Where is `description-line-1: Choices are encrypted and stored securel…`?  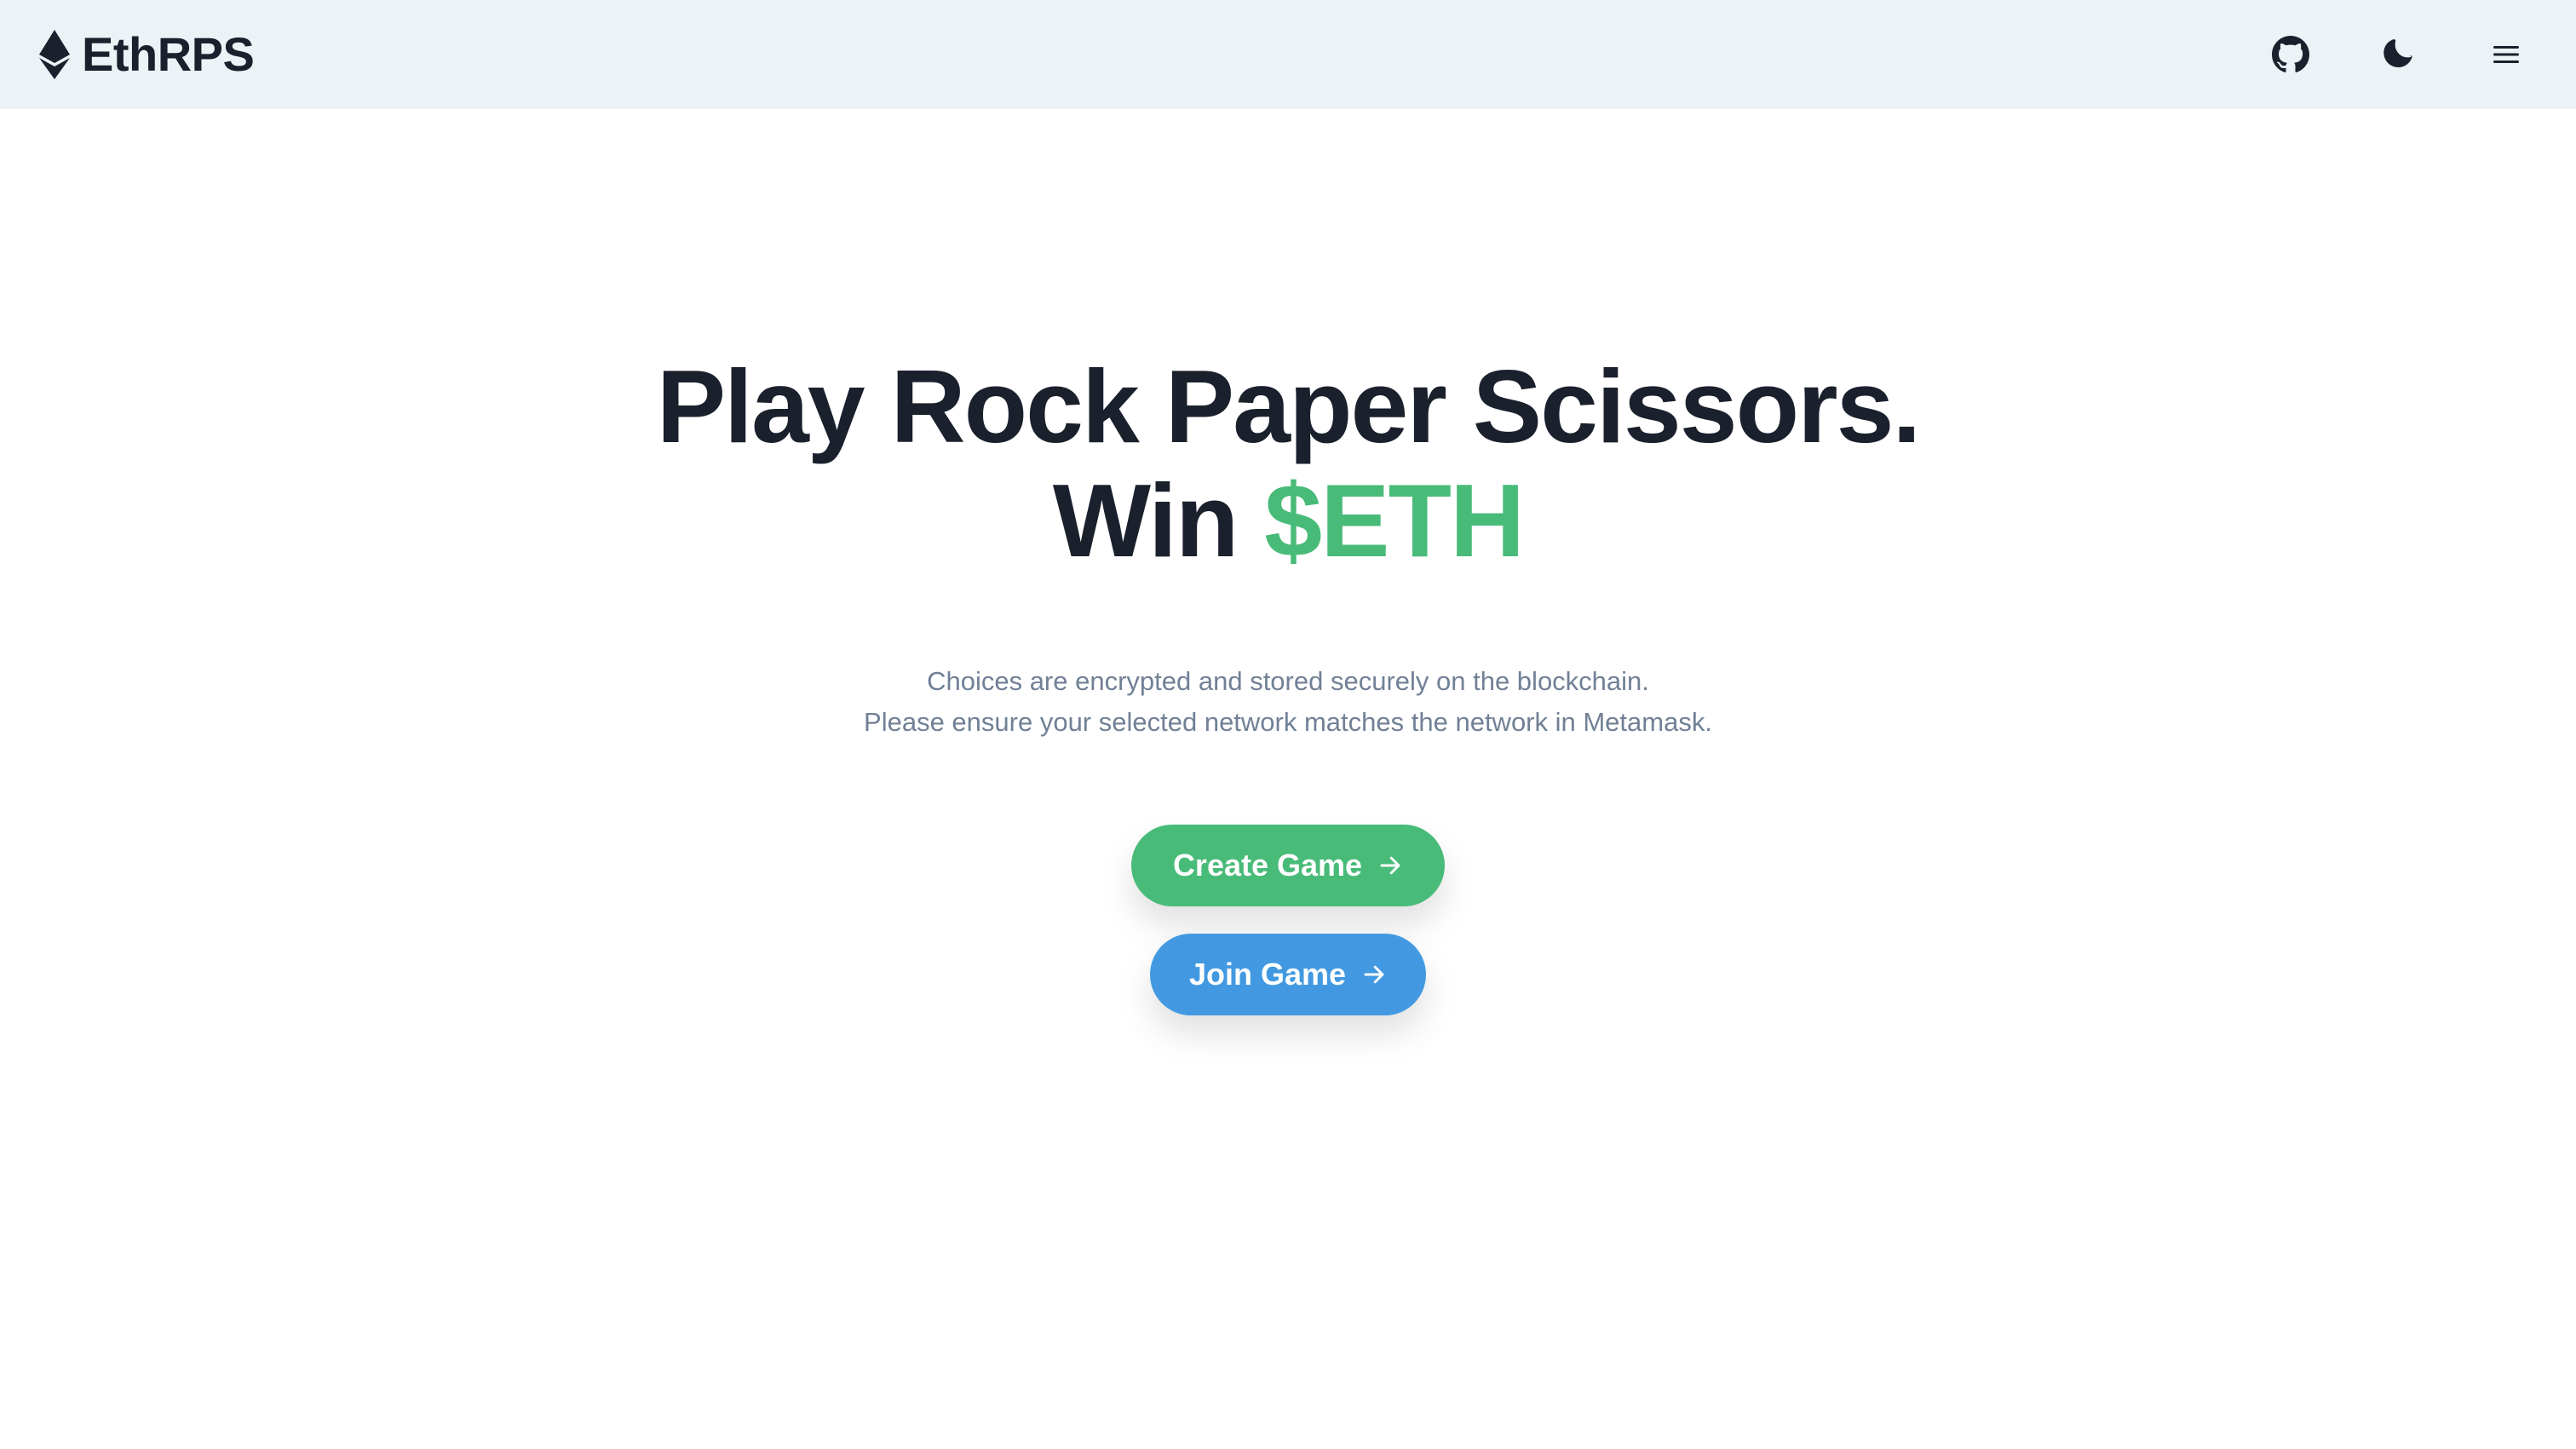
description-line-1: Choices are encrypted and stored securel… is located at coordinates (1288, 681).